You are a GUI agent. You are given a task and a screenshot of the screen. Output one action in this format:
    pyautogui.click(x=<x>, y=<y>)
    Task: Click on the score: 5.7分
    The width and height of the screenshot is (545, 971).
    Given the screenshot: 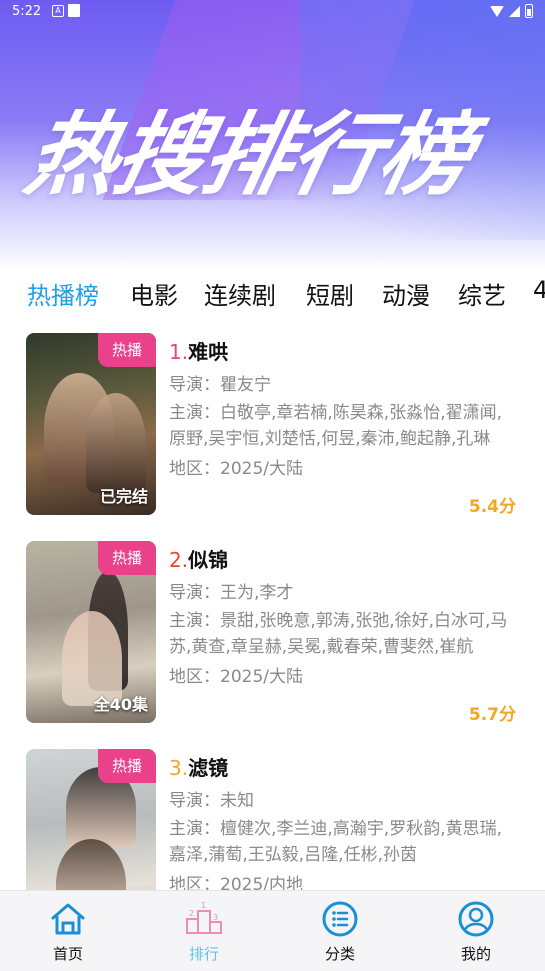 What is the action you would take?
    pyautogui.click(x=492, y=715)
    